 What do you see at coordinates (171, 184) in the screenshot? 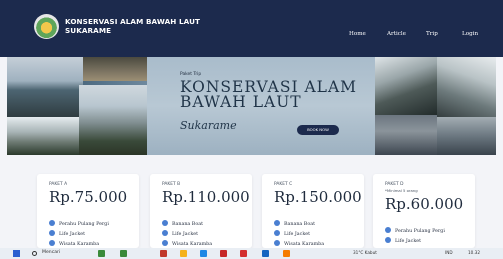
I see `package-label: PAKET B` at bounding box center [171, 184].